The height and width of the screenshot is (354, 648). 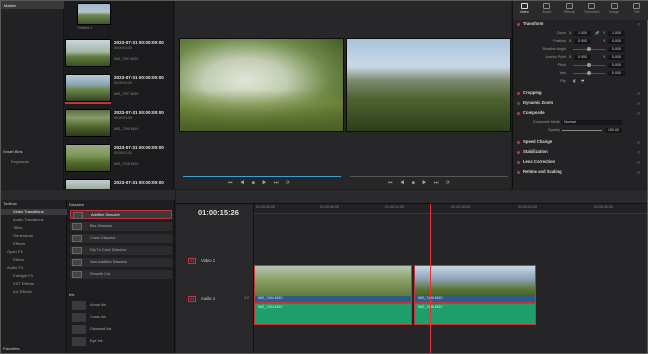 I want to click on section-speed-change: Speed Change ↺, so click(x=580, y=143).